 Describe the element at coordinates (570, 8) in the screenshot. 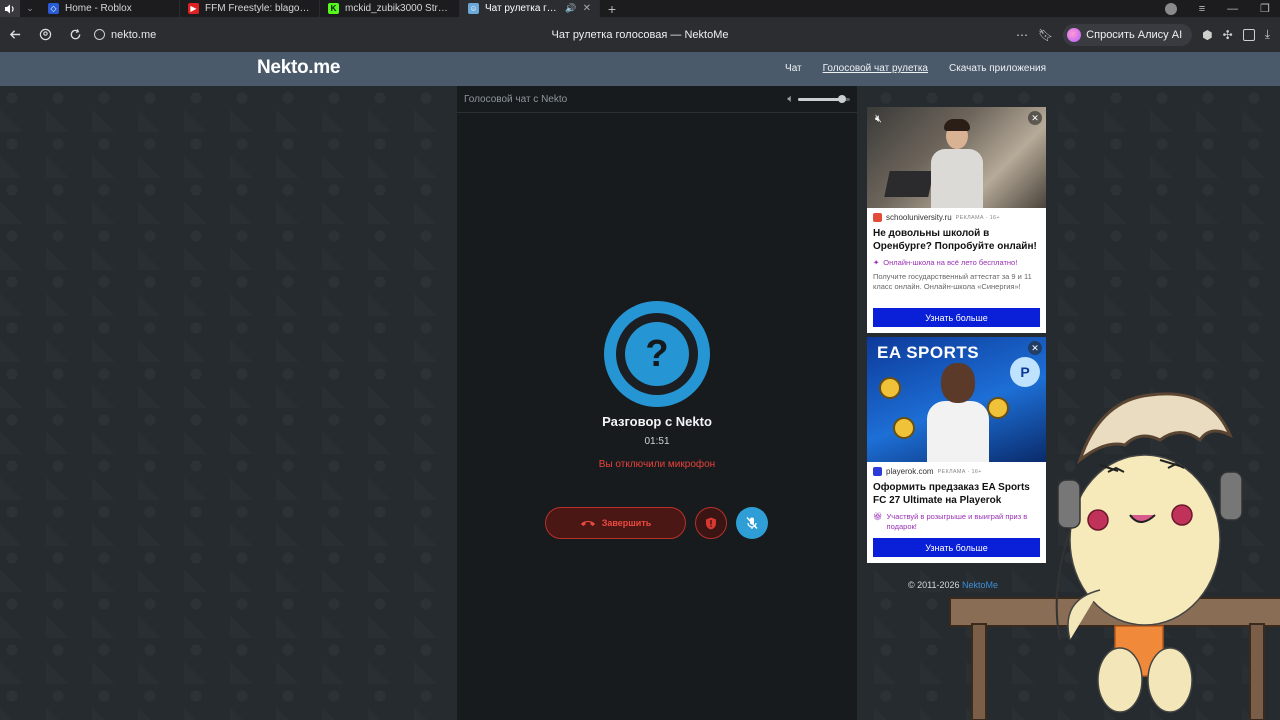

I see `tab-speaker-icon: 🔊` at that location.